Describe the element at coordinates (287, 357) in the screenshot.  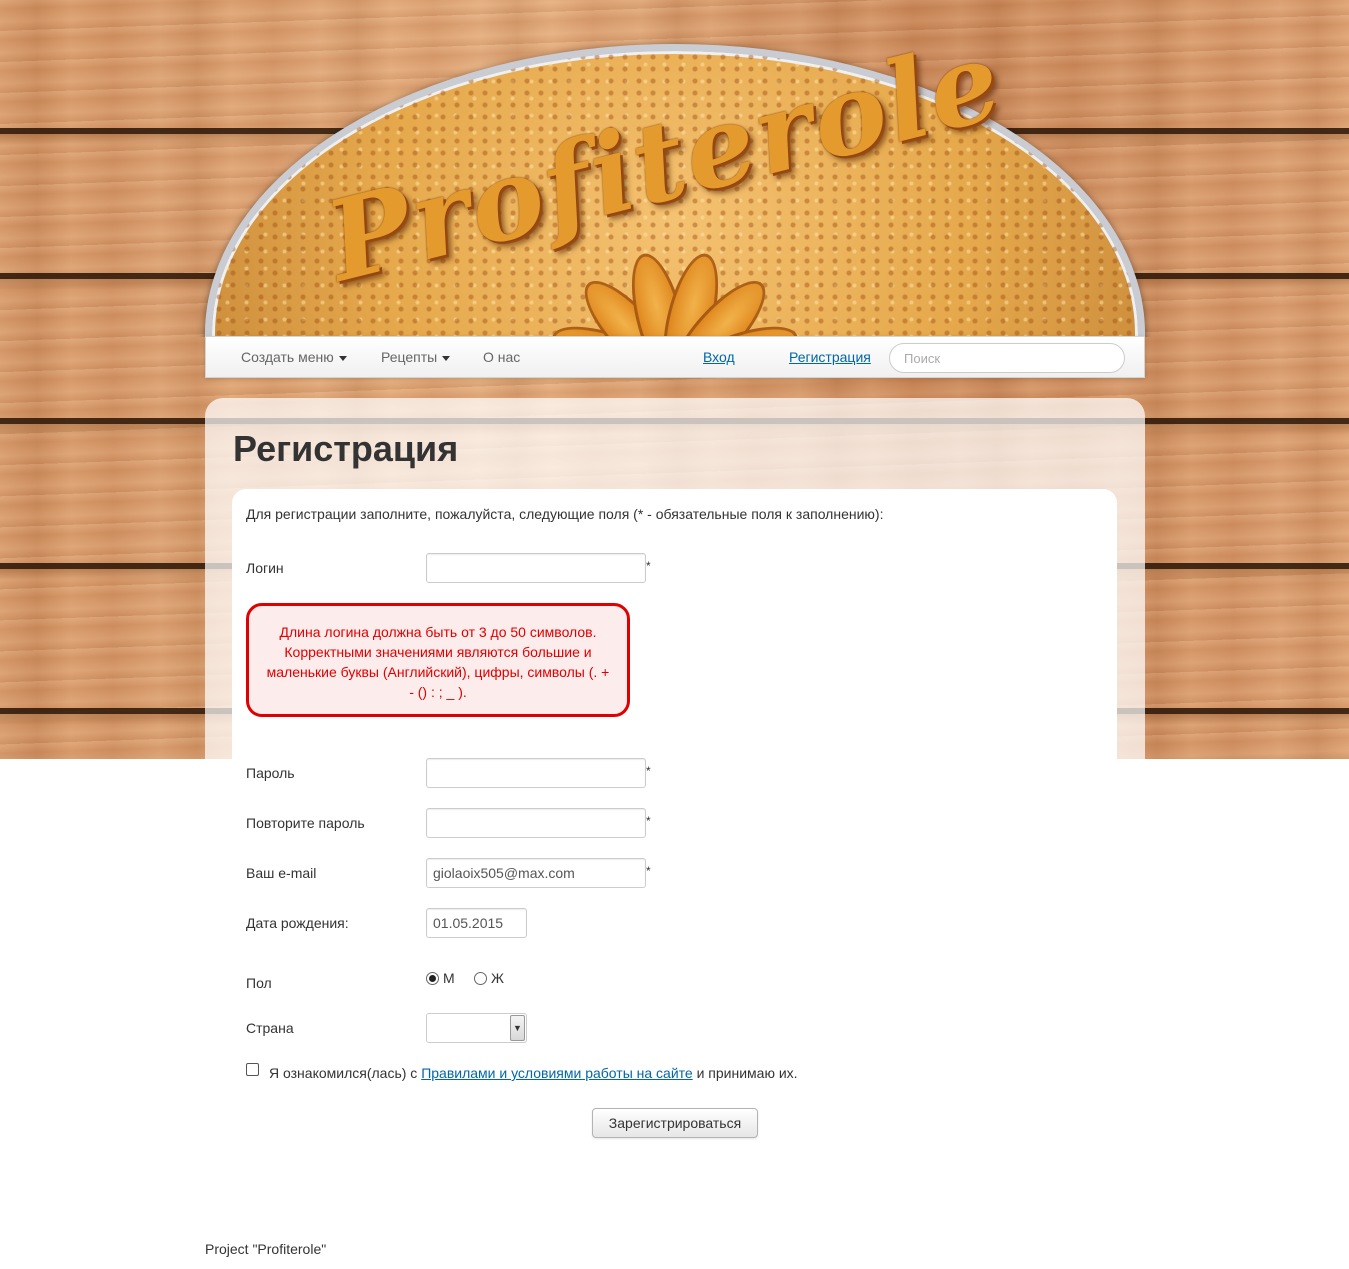
I see `nav-create-menu-label: Создать меню` at that location.